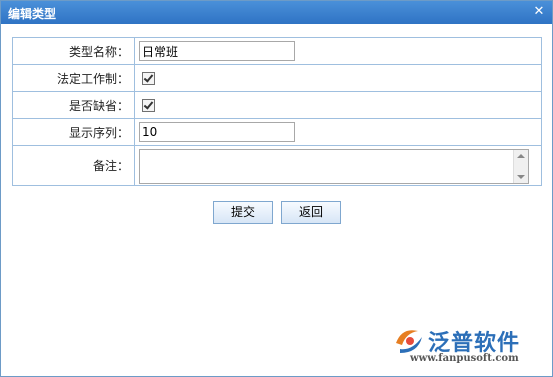  Describe the element at coordinates (277, 78) in the screenshot. I see `legal-work-row: 法定工作制：` at that location.